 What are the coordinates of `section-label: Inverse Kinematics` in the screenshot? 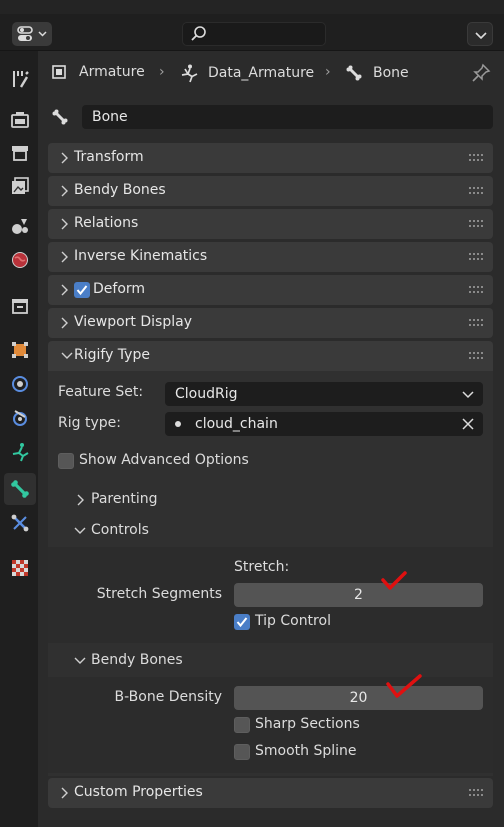 It's located at (141, 256).